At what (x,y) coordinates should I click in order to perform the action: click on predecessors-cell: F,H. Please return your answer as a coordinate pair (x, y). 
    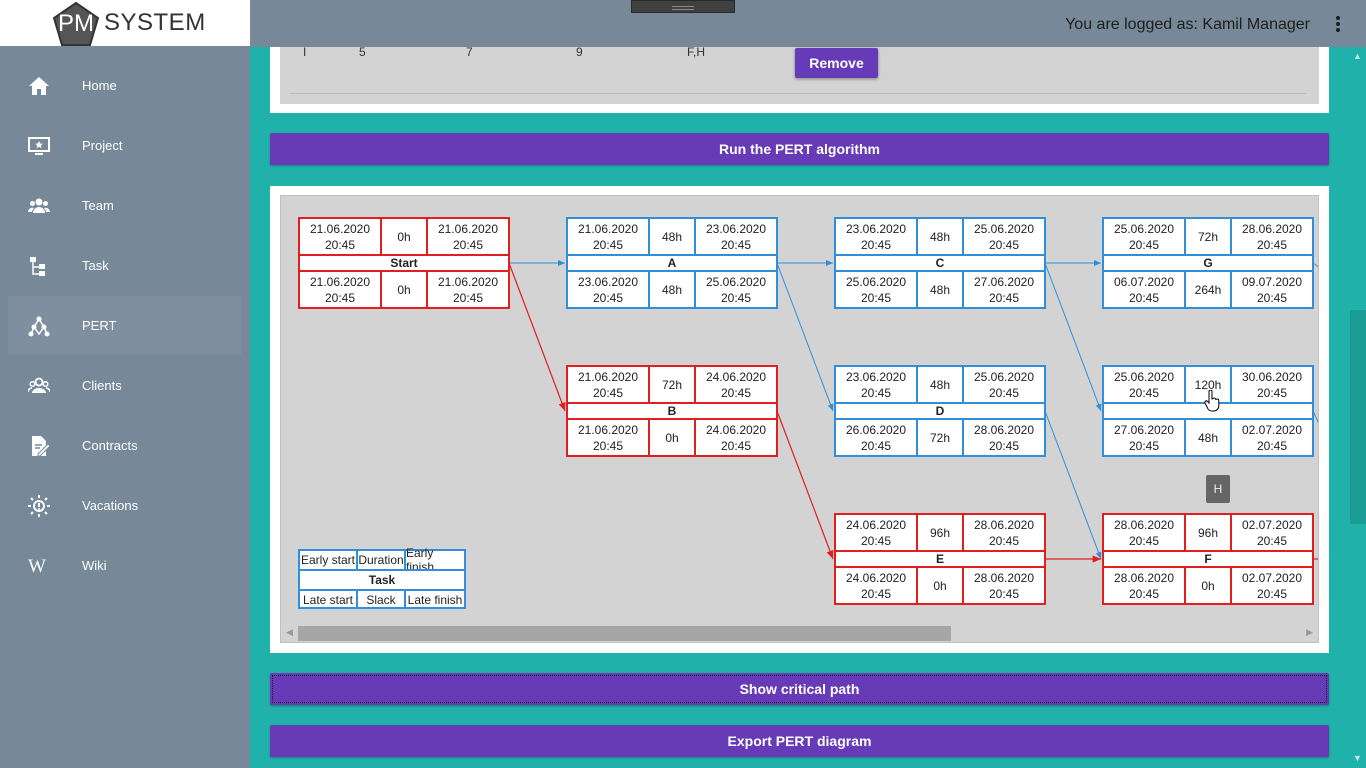
    Looking at the image, I should click on (696, 52).